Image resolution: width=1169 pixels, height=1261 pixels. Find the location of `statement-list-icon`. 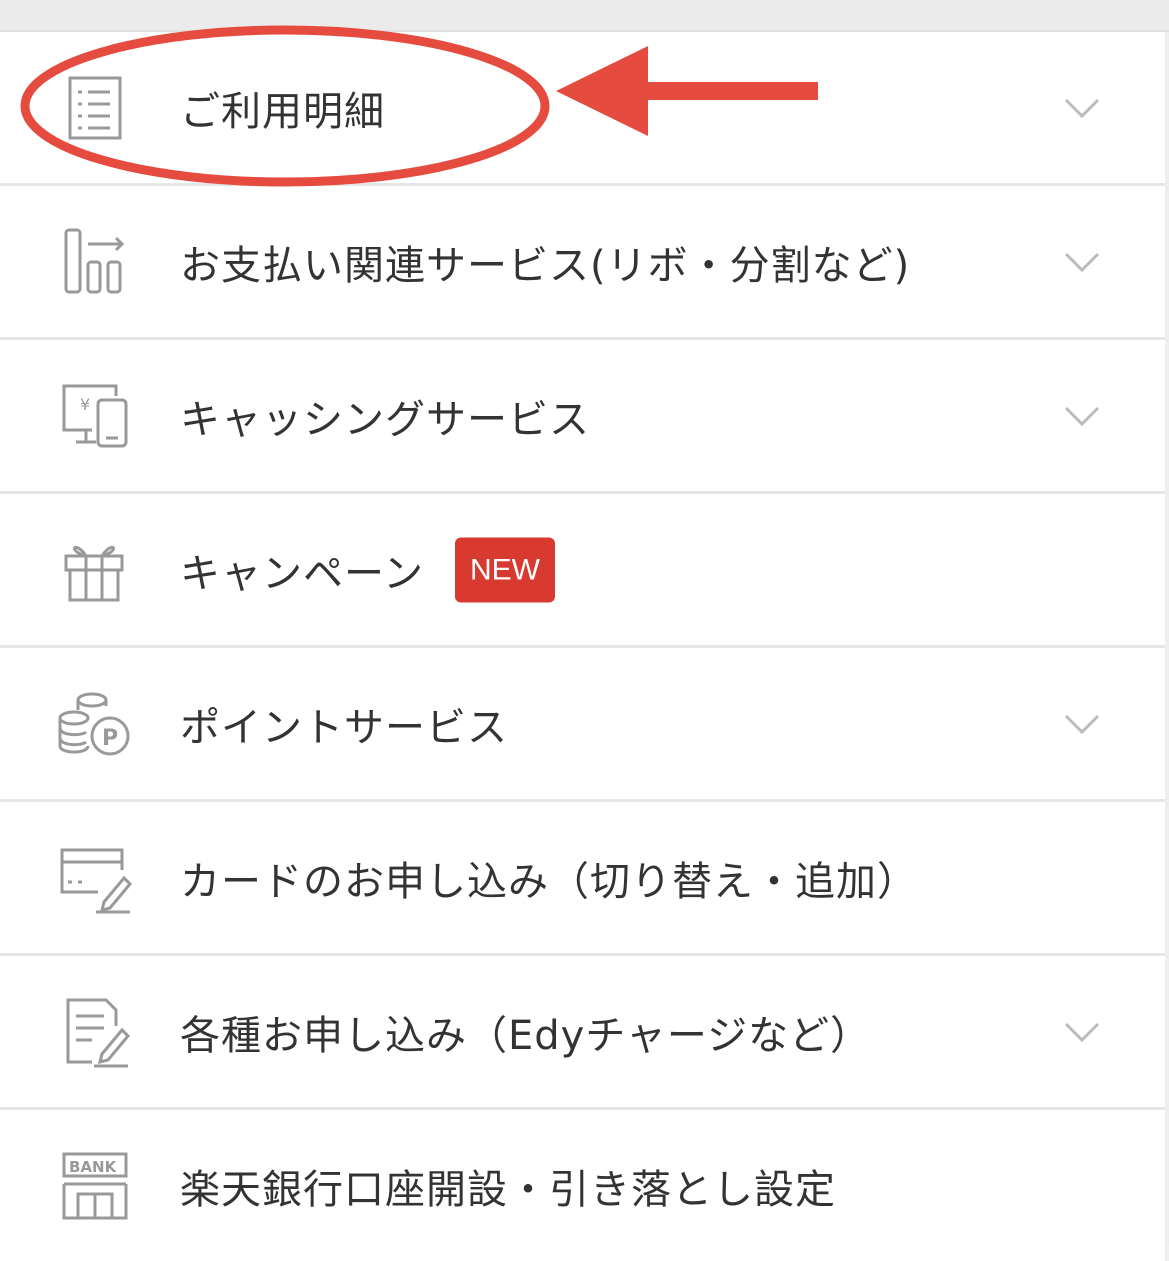

statement-list-icon is located at coordinates (95, 108).